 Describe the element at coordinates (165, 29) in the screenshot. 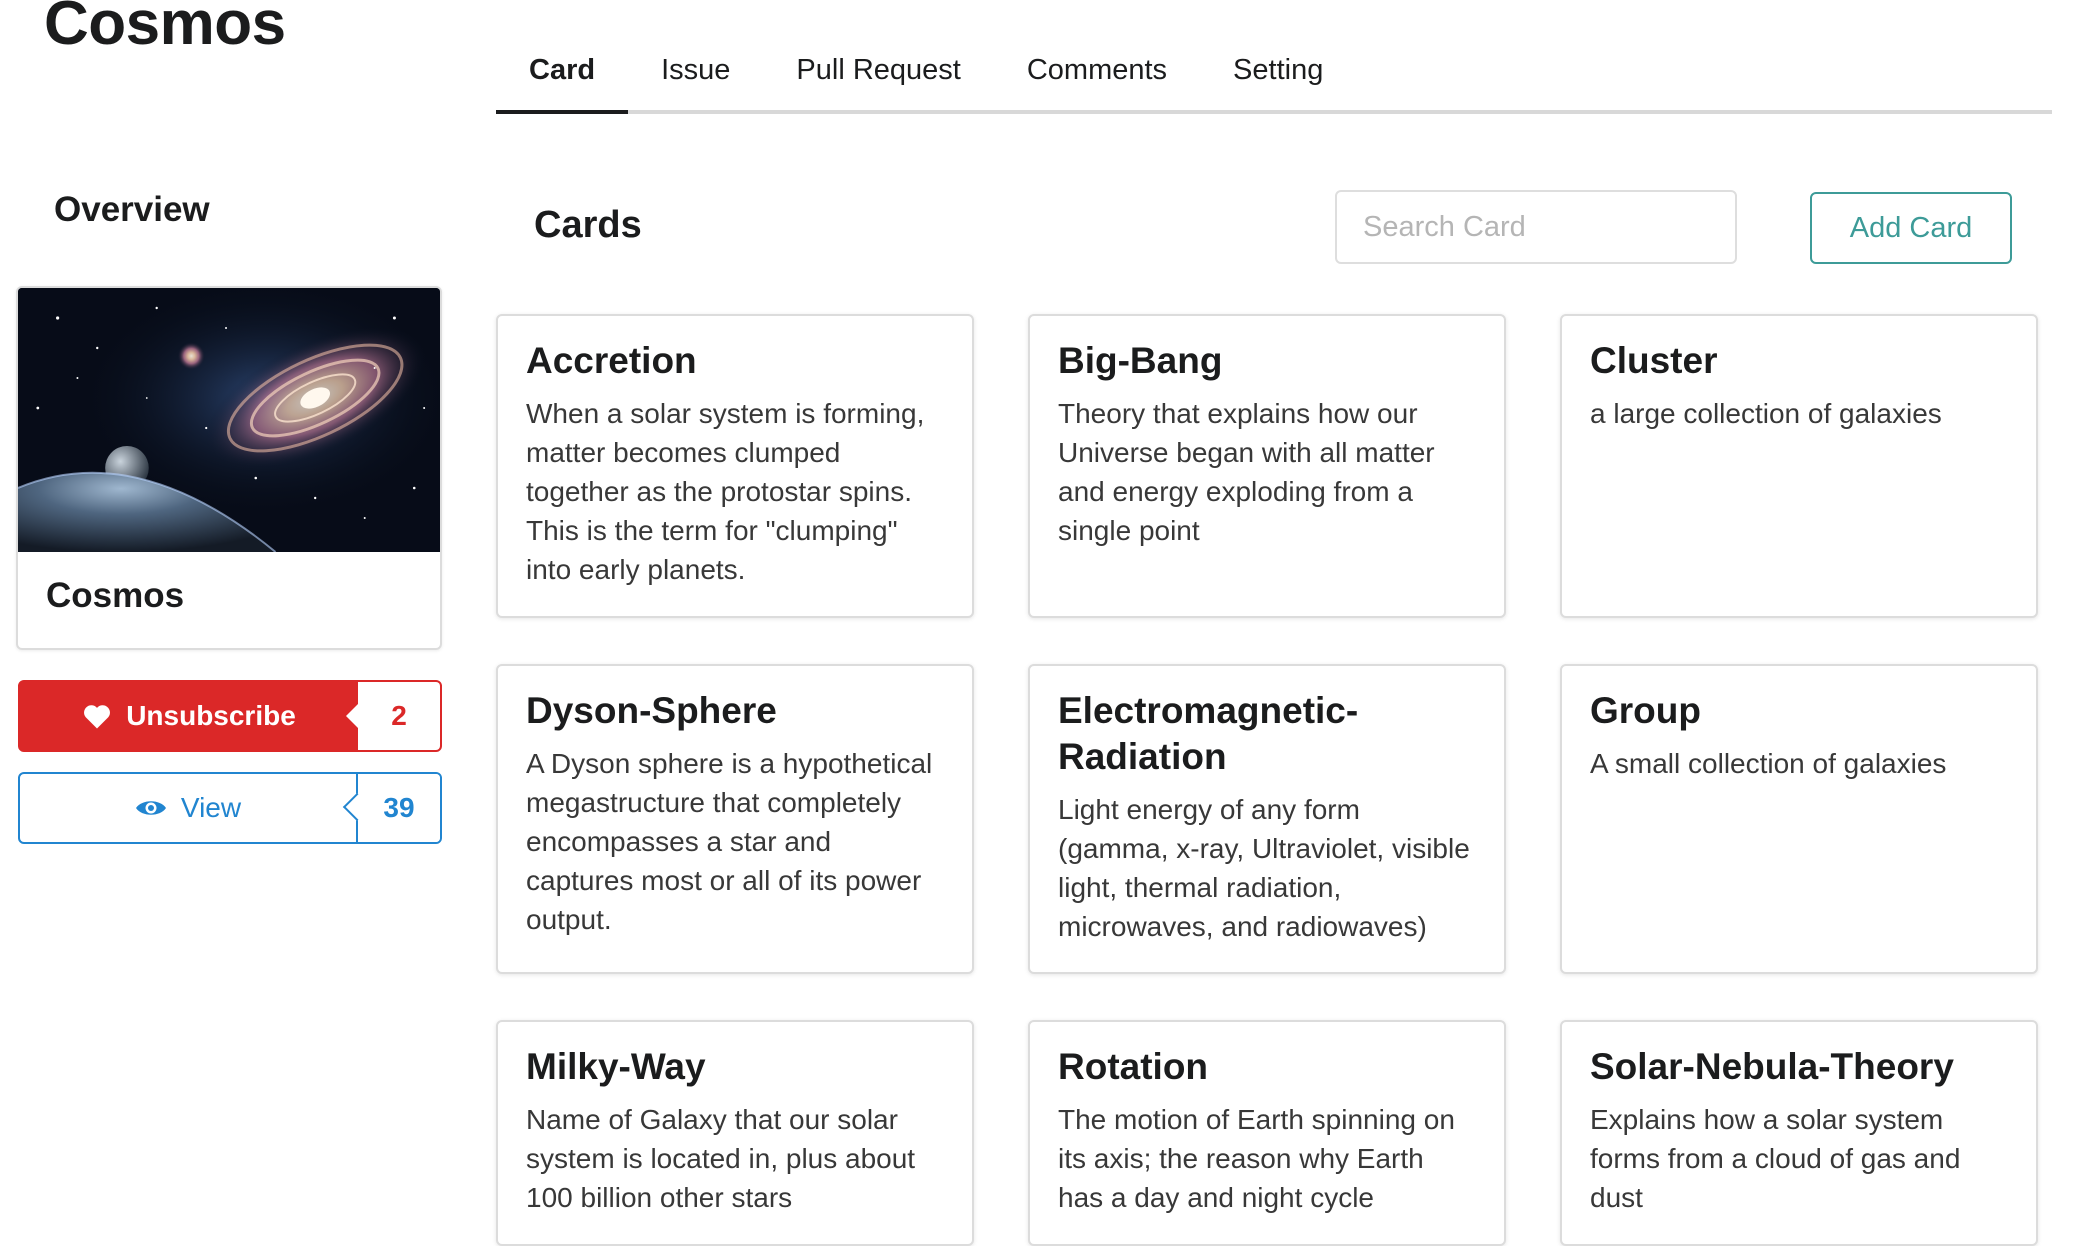

I see `app-title: Cosmos` at that location.